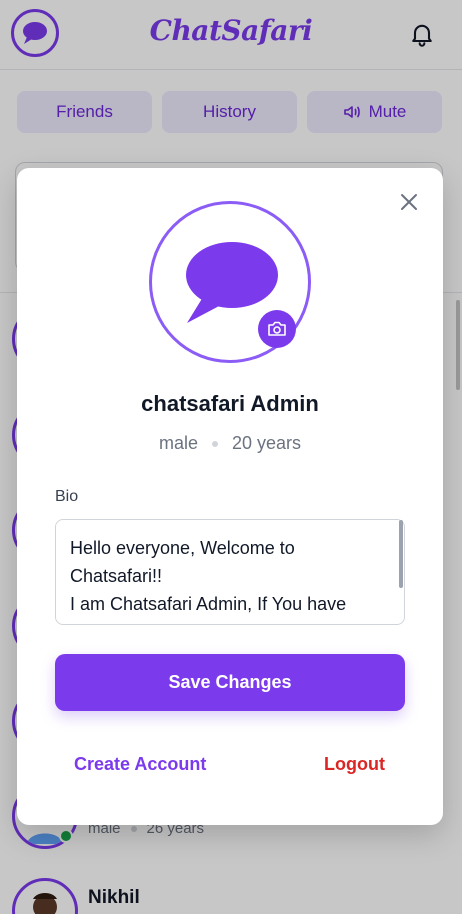 The height and width of the screenshot is (914, 462). Describe the element at coordinates (266, 443) in the screenshot. I see `profile-age: 20 years` at that location.